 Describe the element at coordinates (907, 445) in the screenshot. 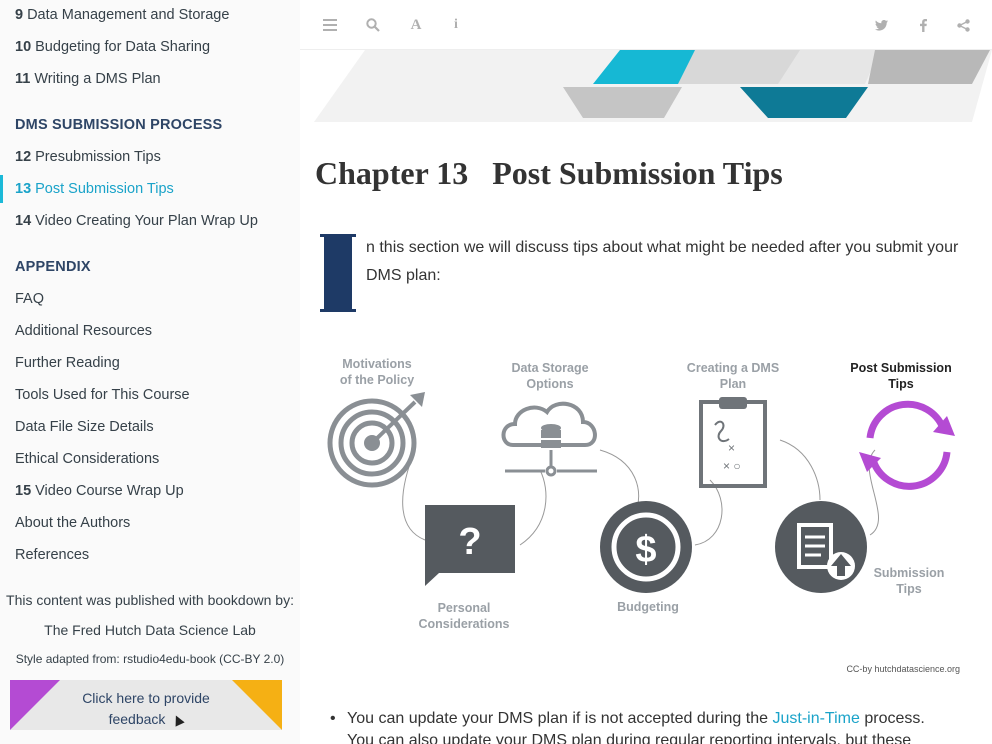

I see `cycle-arrows-icon` at that location.